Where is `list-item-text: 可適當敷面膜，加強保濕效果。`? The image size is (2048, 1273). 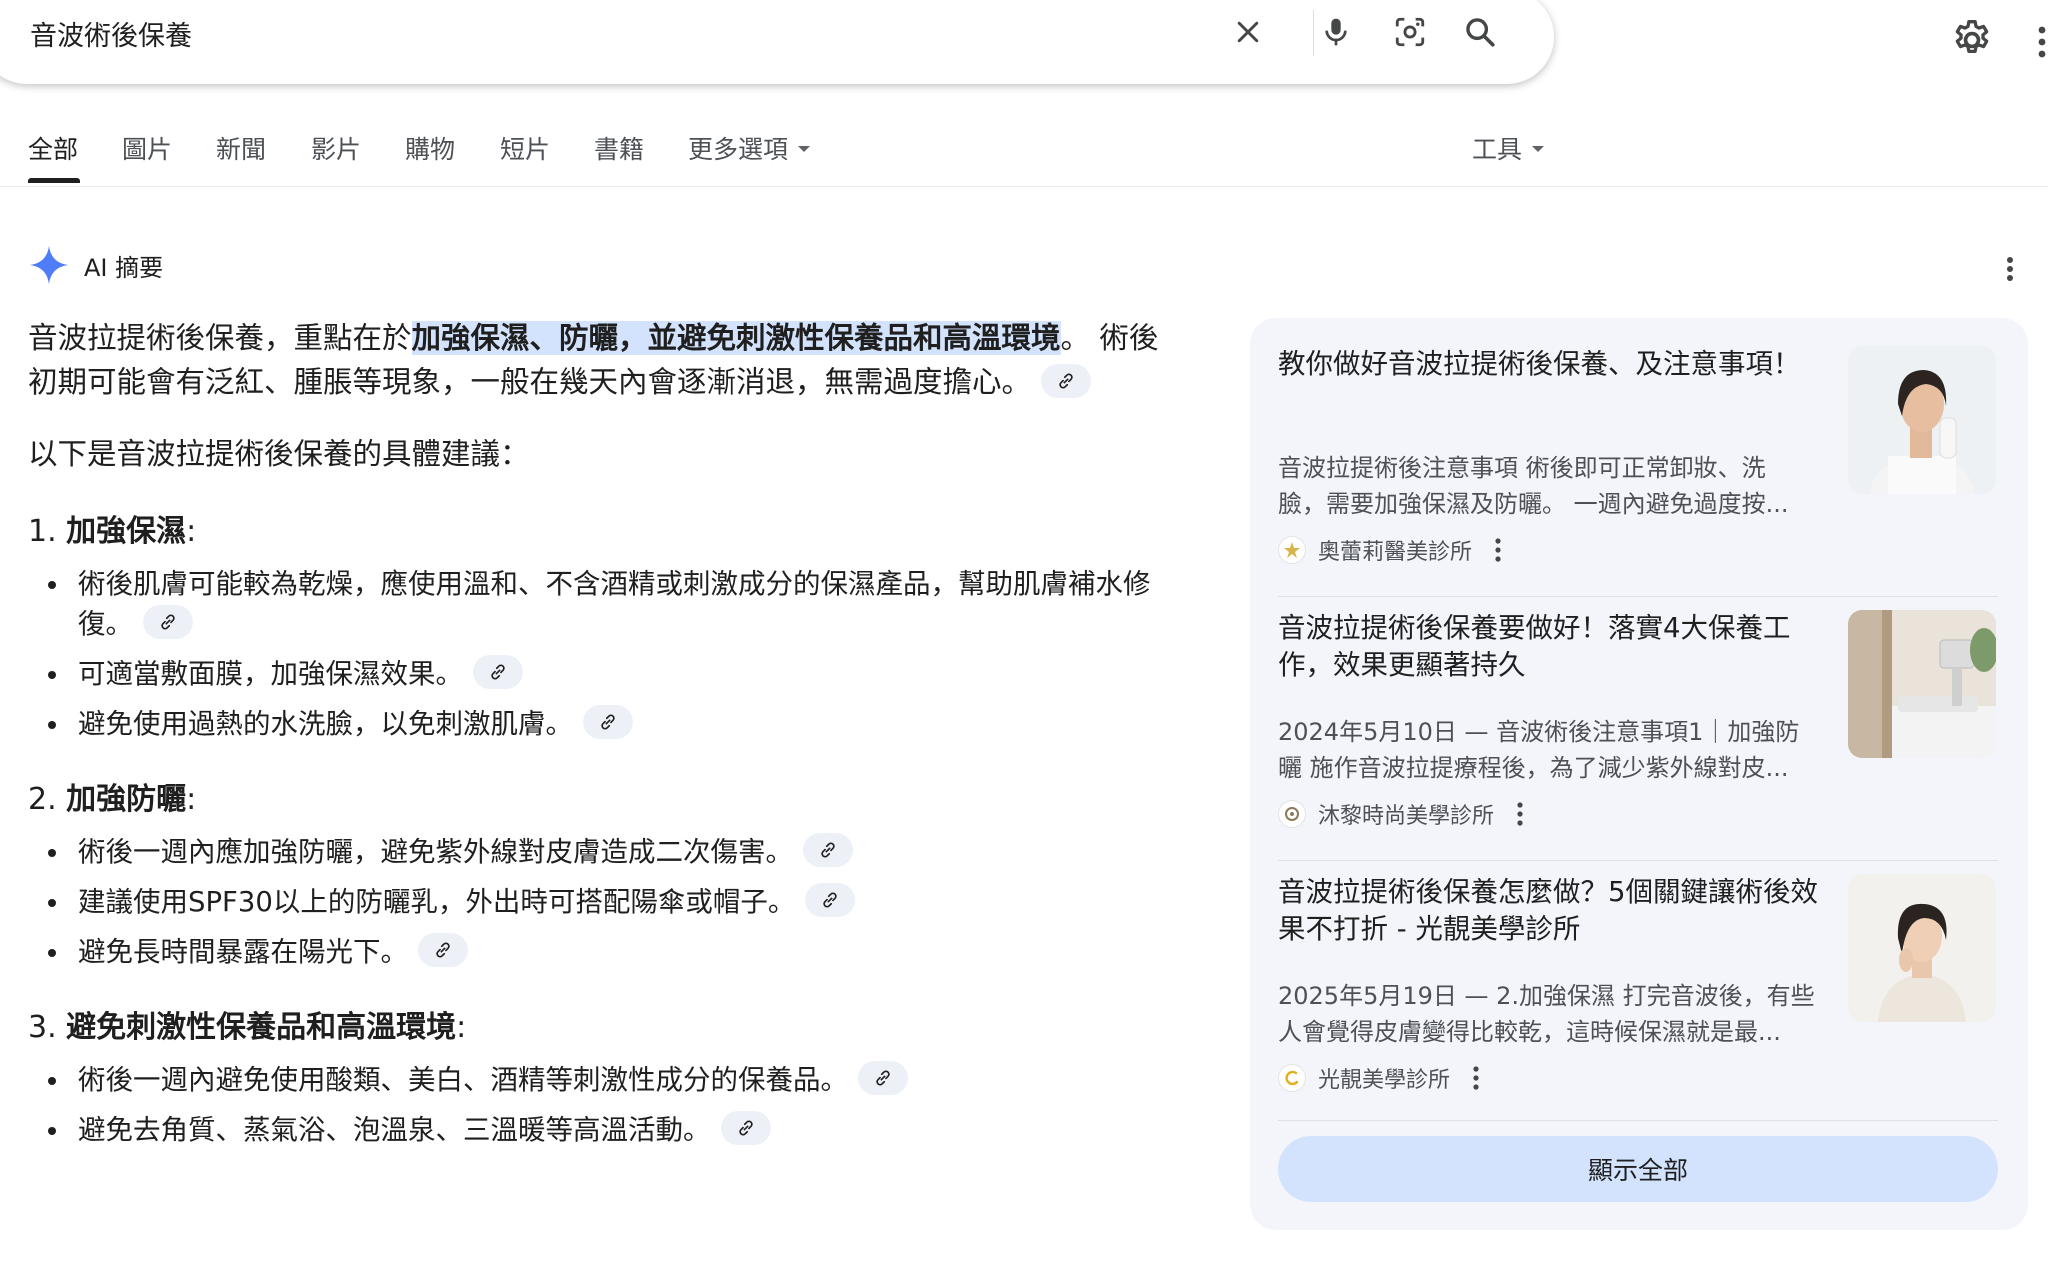 list-item-text: 可適當敷面膜，加強保濕效果。 is located at coordinates (270, 674).